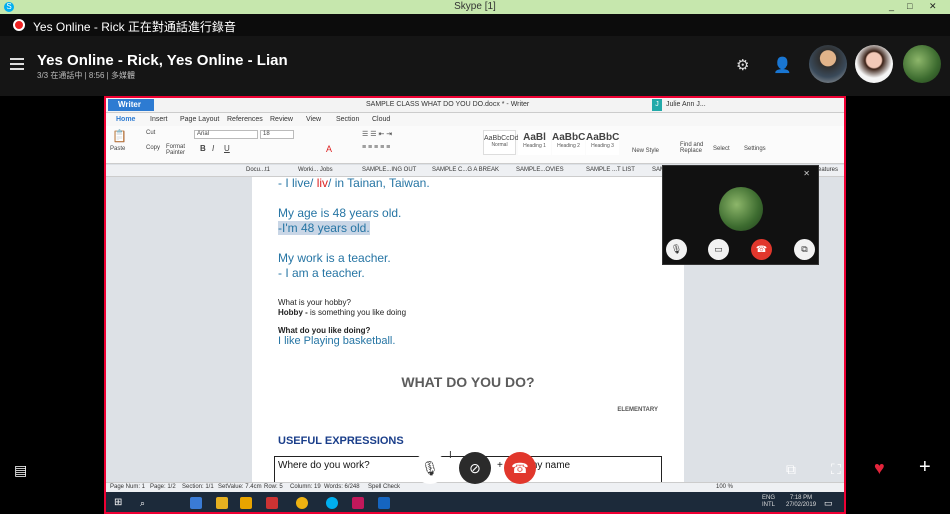  I want to click on user-avatar: J, so click(657, 105).